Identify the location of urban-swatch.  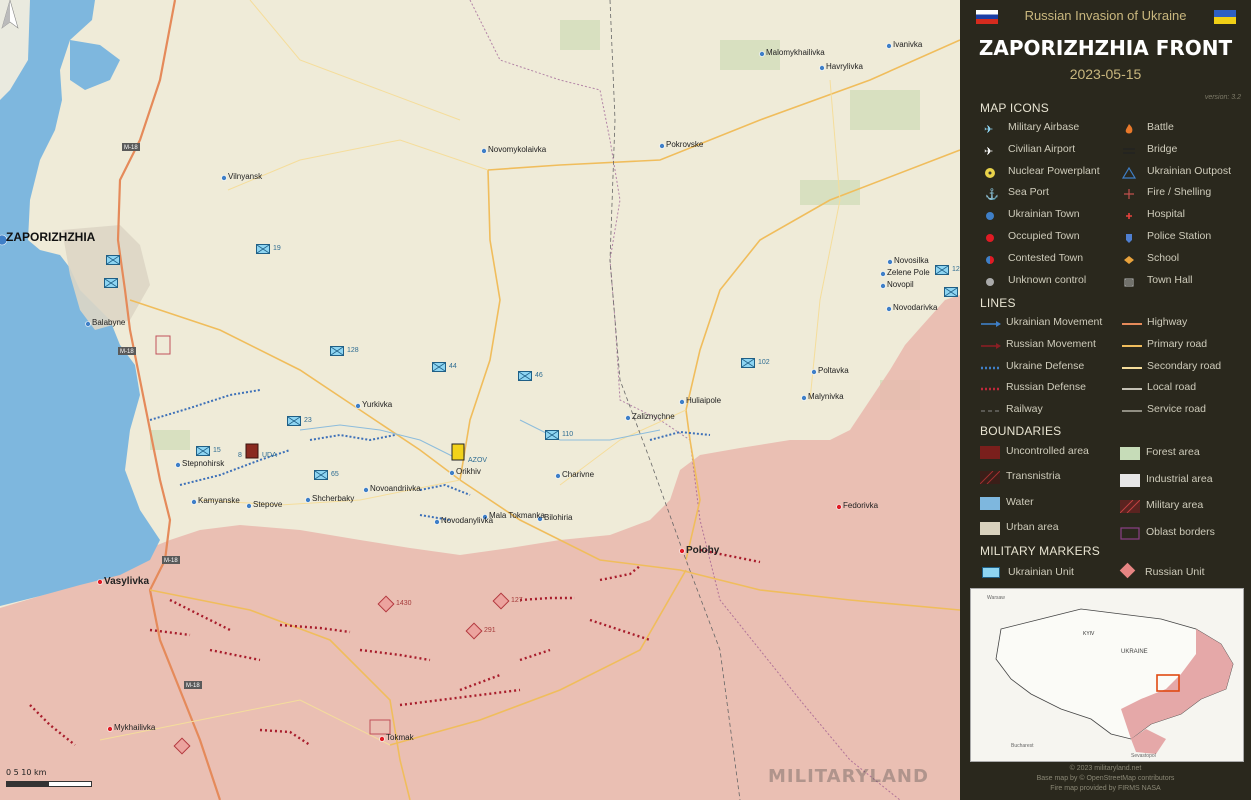
(990, 528).